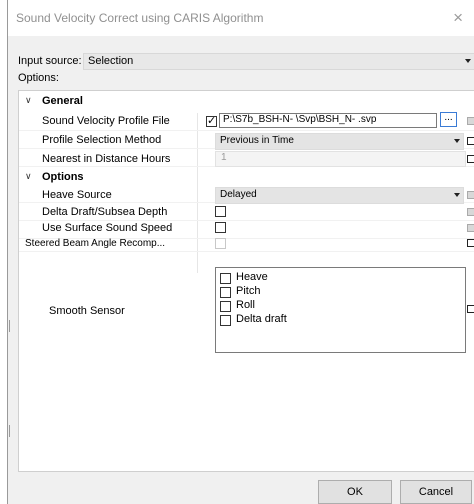 This screenshot has height=504, width=474. I want to click on pitch-label: Pitch, so click(248, 291).